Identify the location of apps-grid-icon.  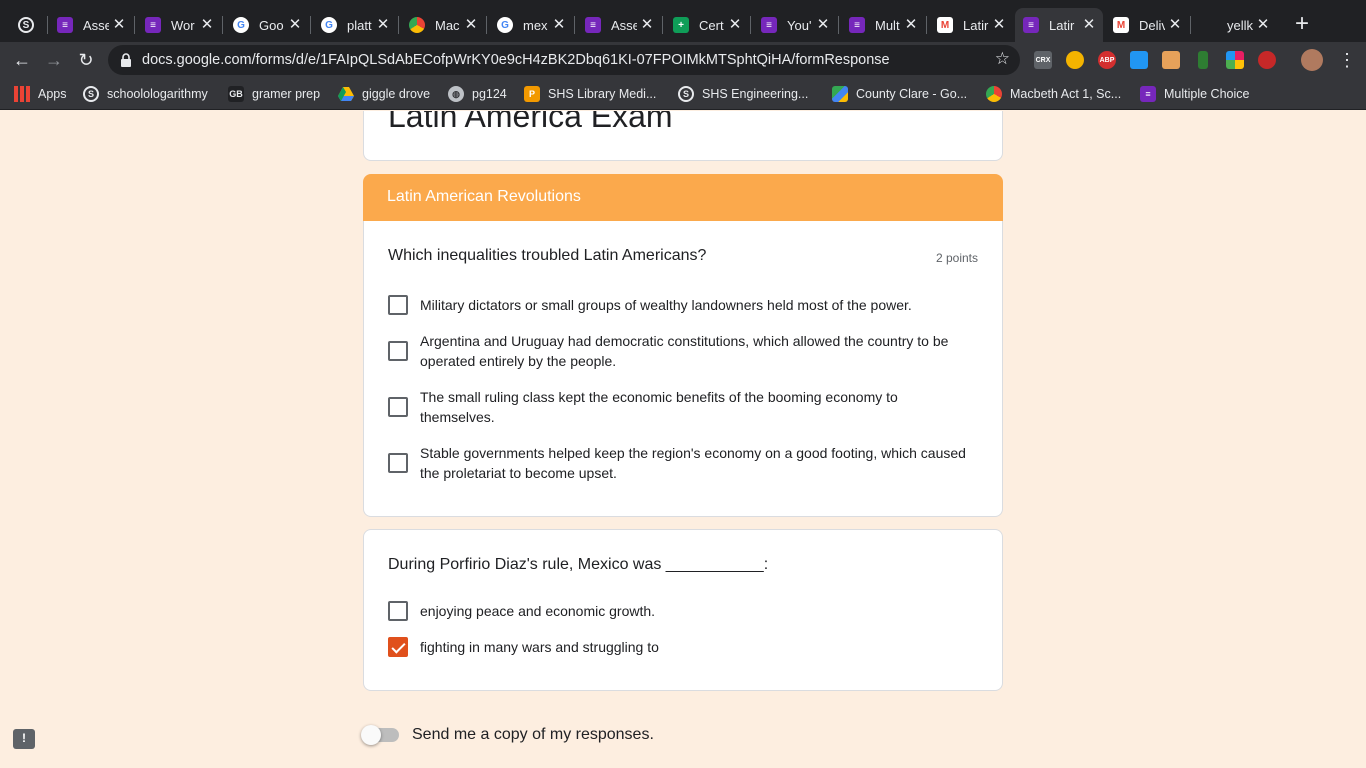
(22, 94).